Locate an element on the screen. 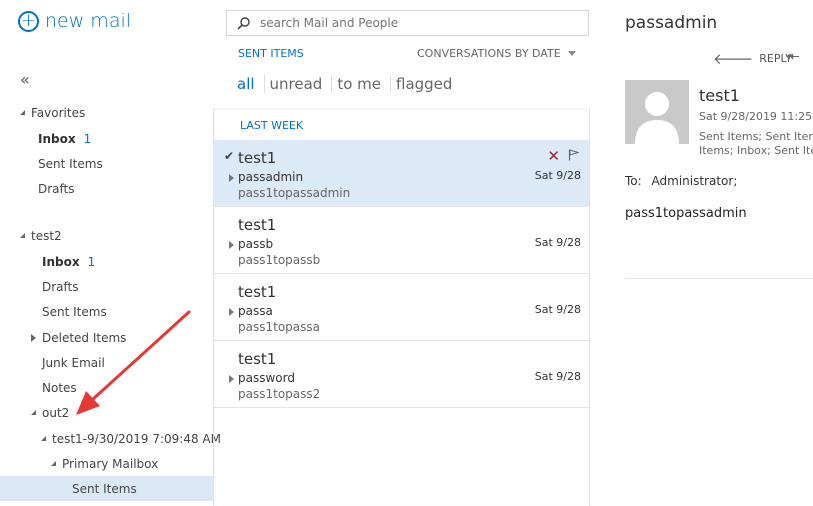  collapse-nav-icon: « is located at coordinates (25, 79).